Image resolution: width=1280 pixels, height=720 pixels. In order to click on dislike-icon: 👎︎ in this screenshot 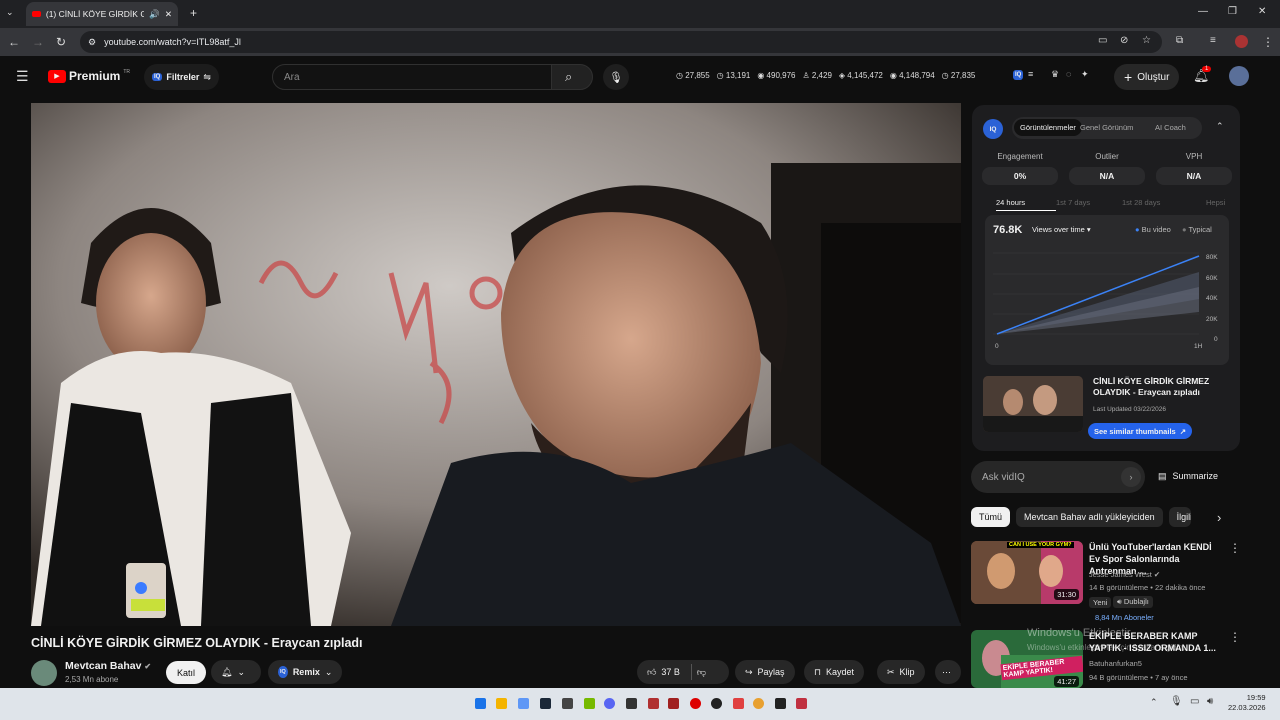, I will do `click(701, 672)`.